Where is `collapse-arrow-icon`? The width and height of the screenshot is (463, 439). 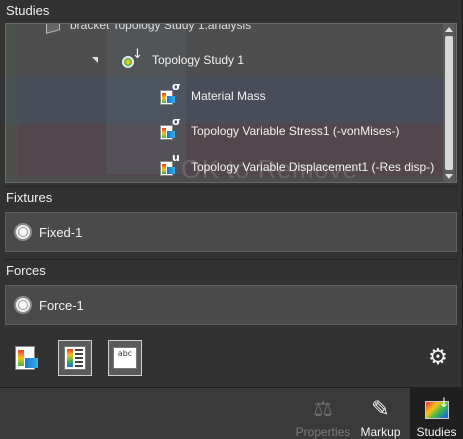 collapse-arrow-icon is located at coordinates (95, 60).